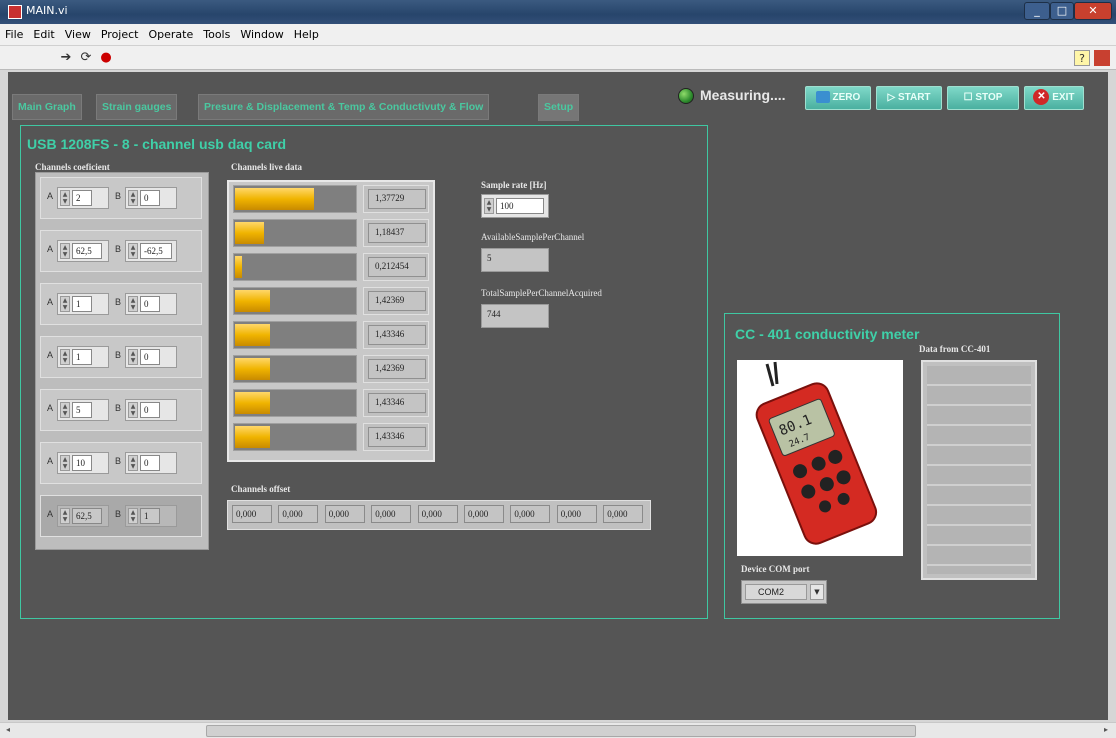  I want to click on tab-setup: Setup, so click(559, 107).